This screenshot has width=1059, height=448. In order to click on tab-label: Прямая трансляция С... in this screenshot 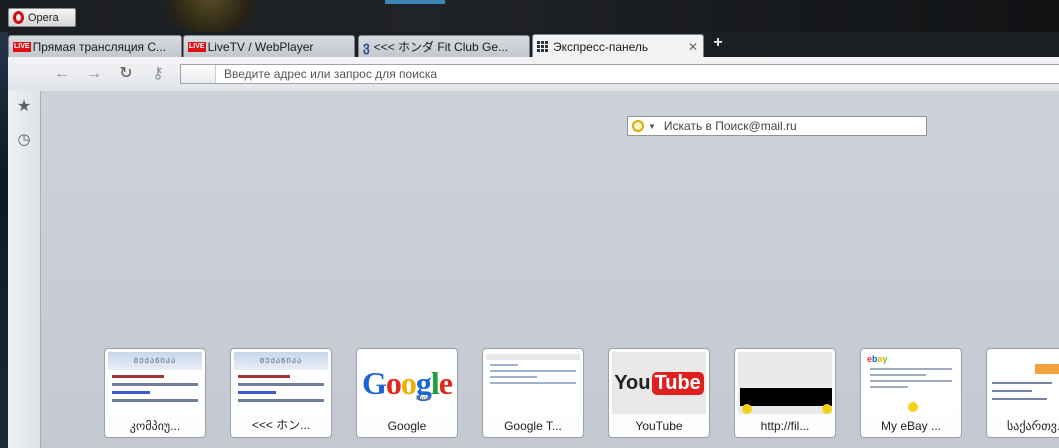, I will do `click(99, 46)`.